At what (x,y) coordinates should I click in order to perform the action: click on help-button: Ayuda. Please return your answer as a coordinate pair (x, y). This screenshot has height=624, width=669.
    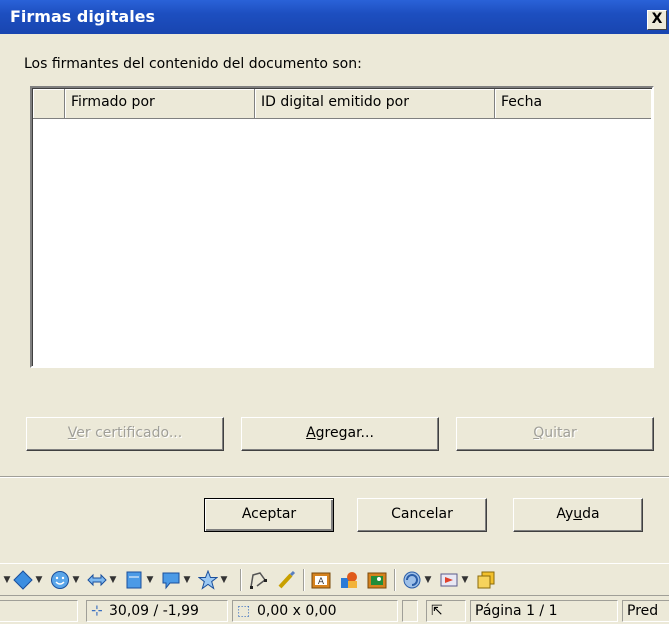
    Looking at the image, I should click on (578, 515).